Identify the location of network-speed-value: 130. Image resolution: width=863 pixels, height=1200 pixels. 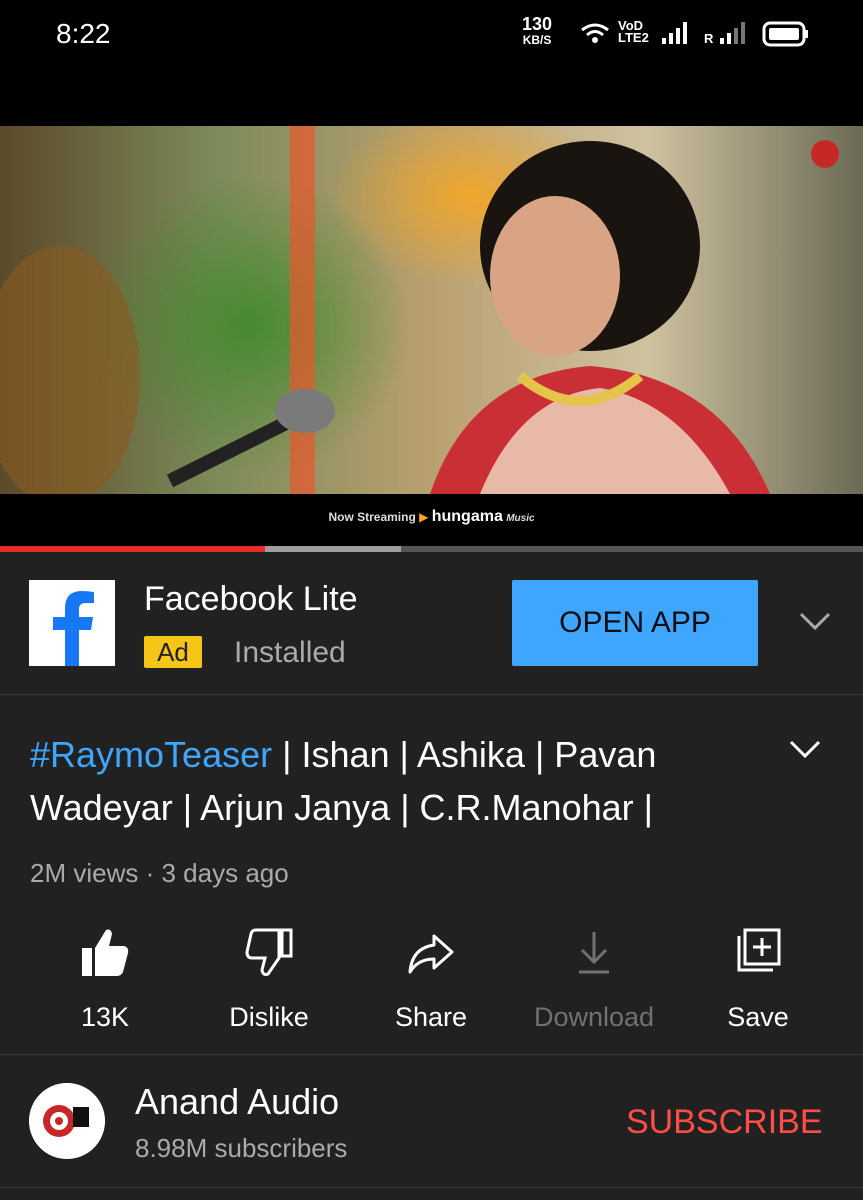
(537, 24).